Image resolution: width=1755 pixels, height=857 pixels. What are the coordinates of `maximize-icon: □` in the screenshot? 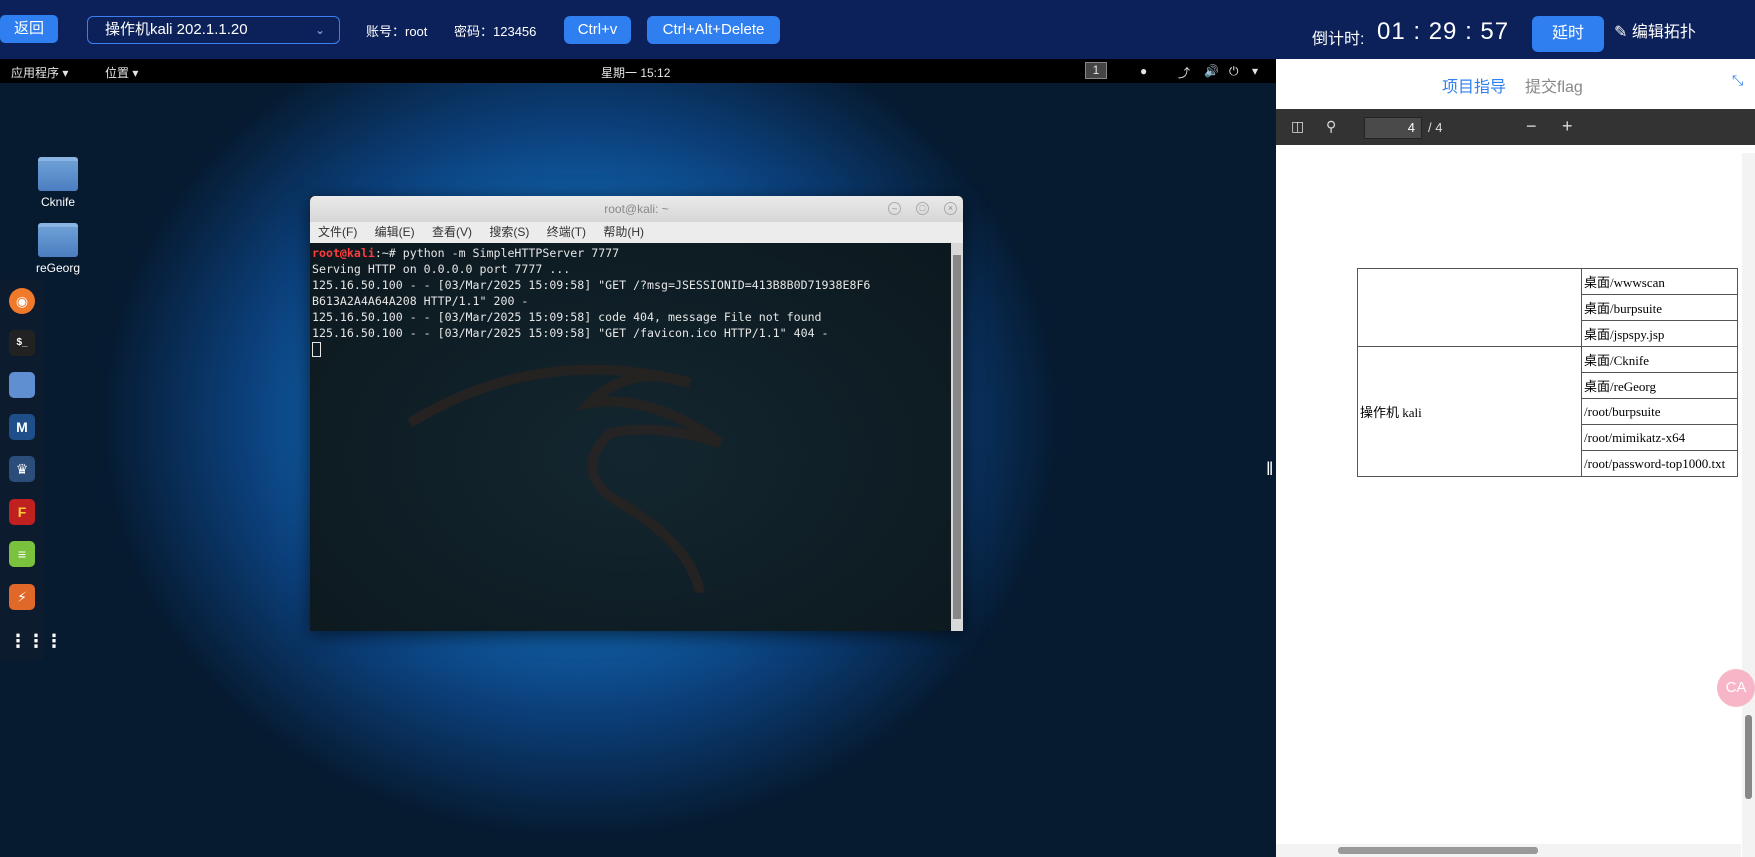 It's located at (922, 208).